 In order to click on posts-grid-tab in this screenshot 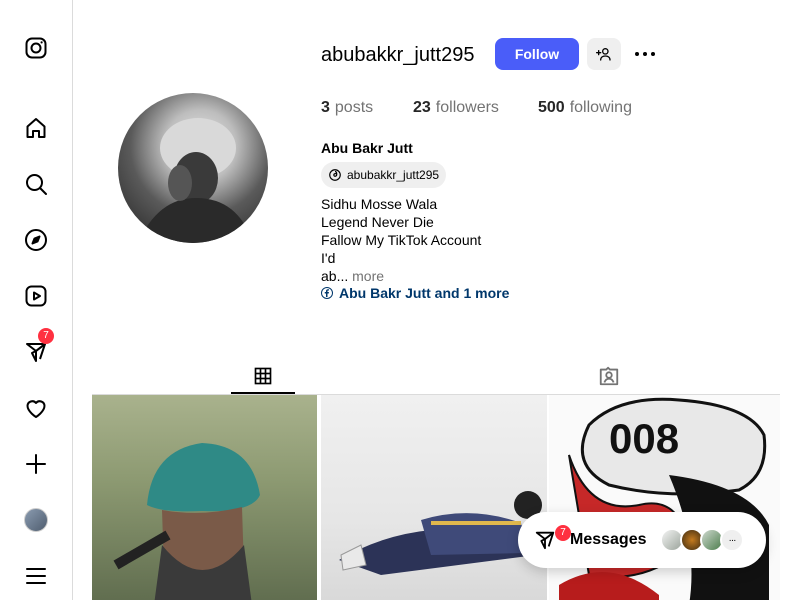, I will do `click(263, 376)`.